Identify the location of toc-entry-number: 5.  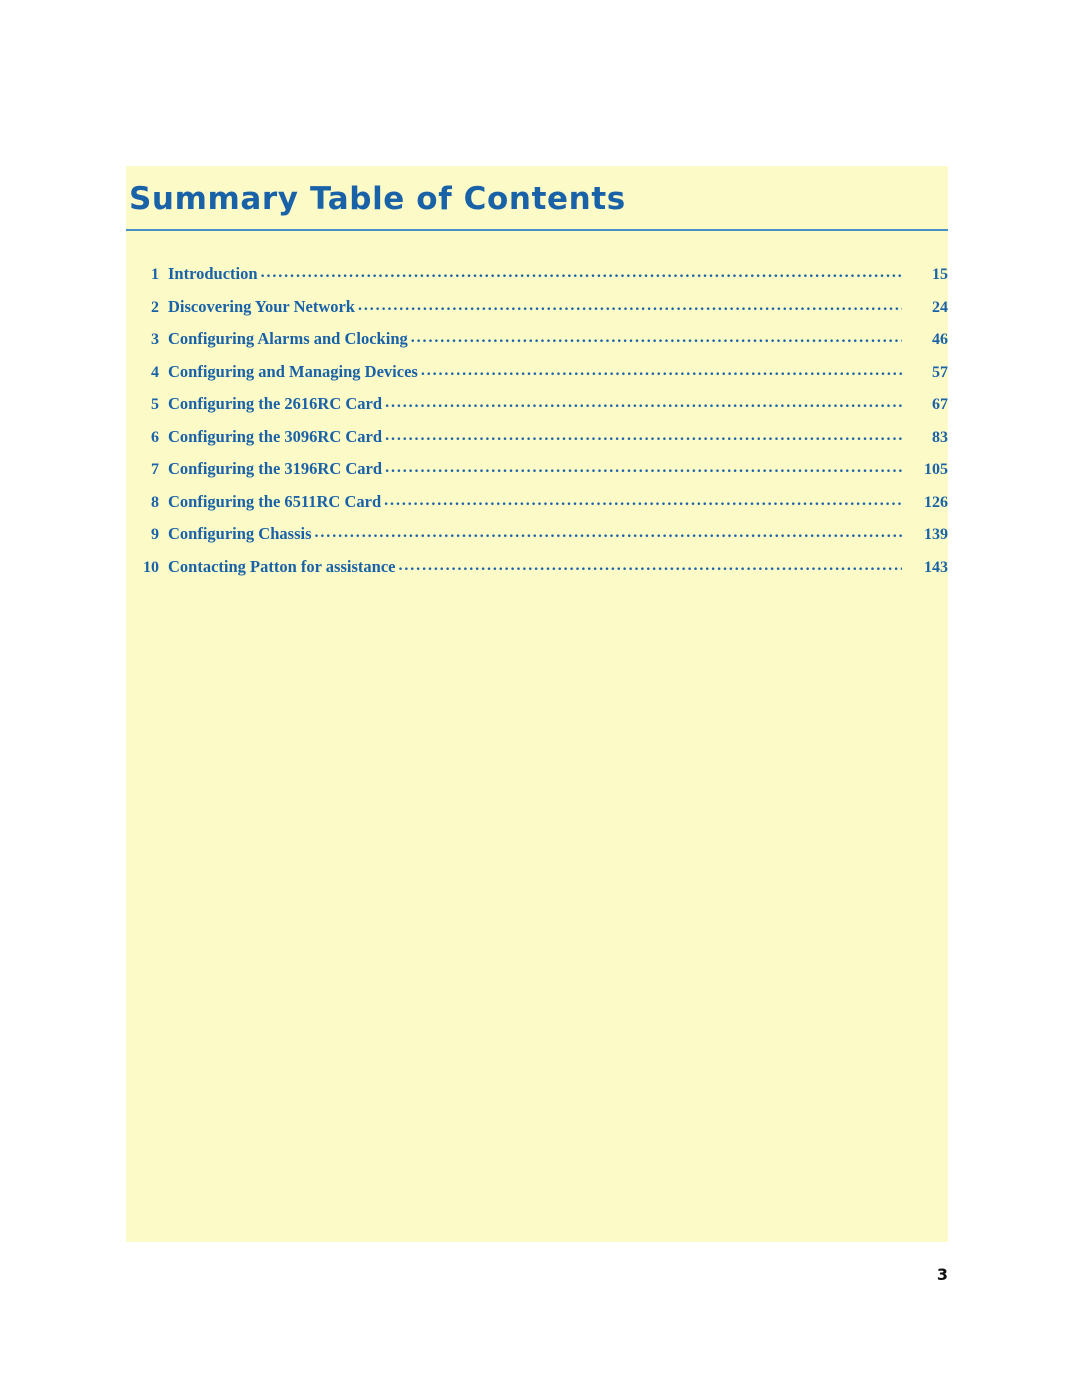
(155, 404).